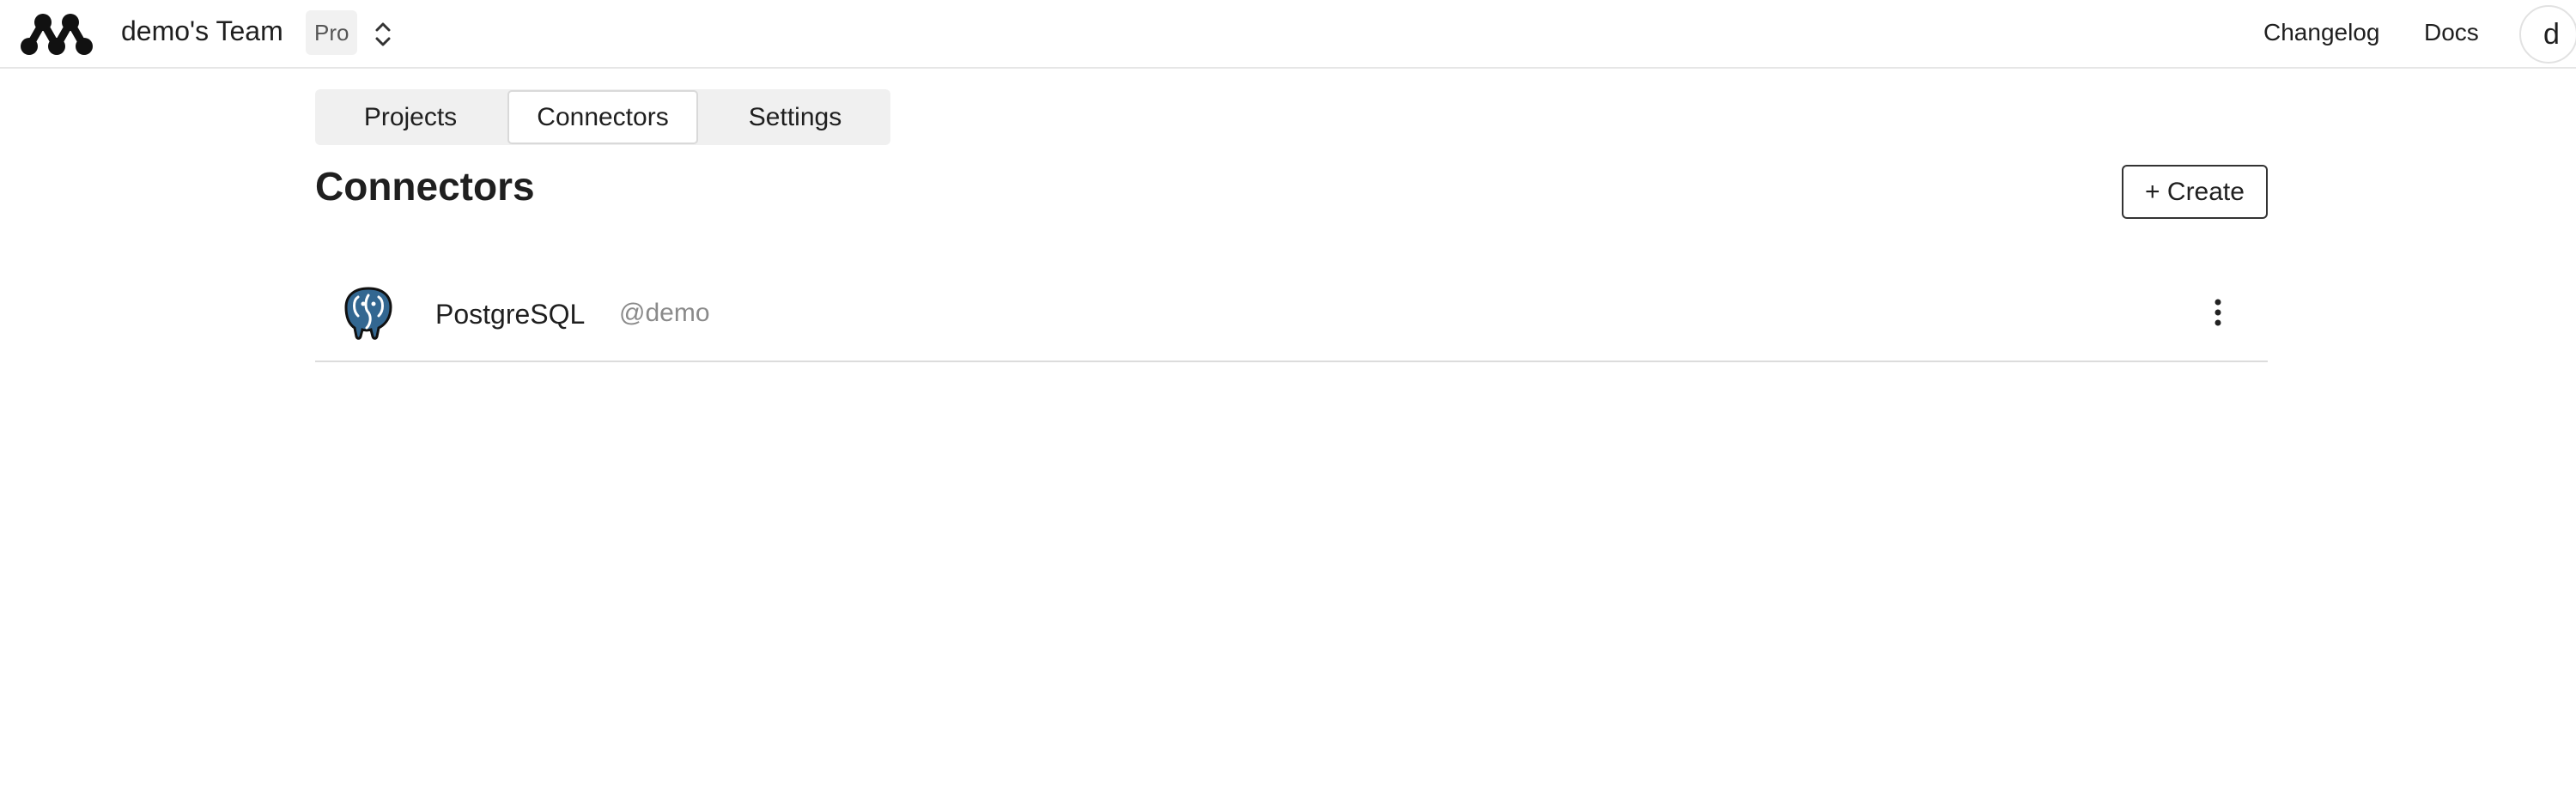 The height and width of the screenshot is (800, 2576). What do you see at coordinates (664, 313) in the screenshot?
I see `connector-owner: @demo` at bounding box center [664, 313].